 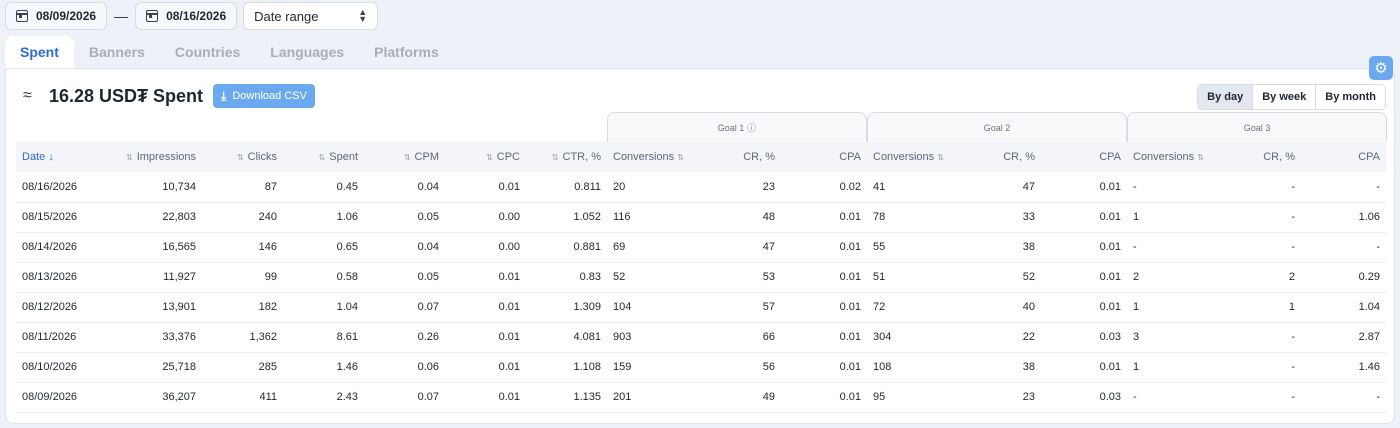 I want to click on table-cell: 1.04, so click(x=1369, y=307).